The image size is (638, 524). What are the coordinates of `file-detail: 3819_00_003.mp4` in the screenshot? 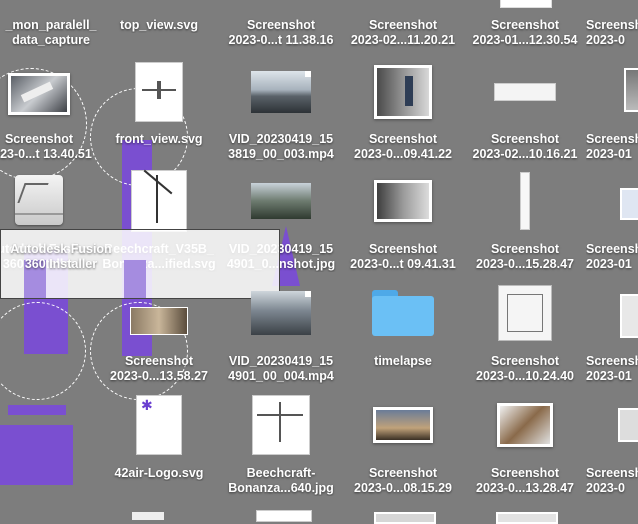 It's located at (281, 154).